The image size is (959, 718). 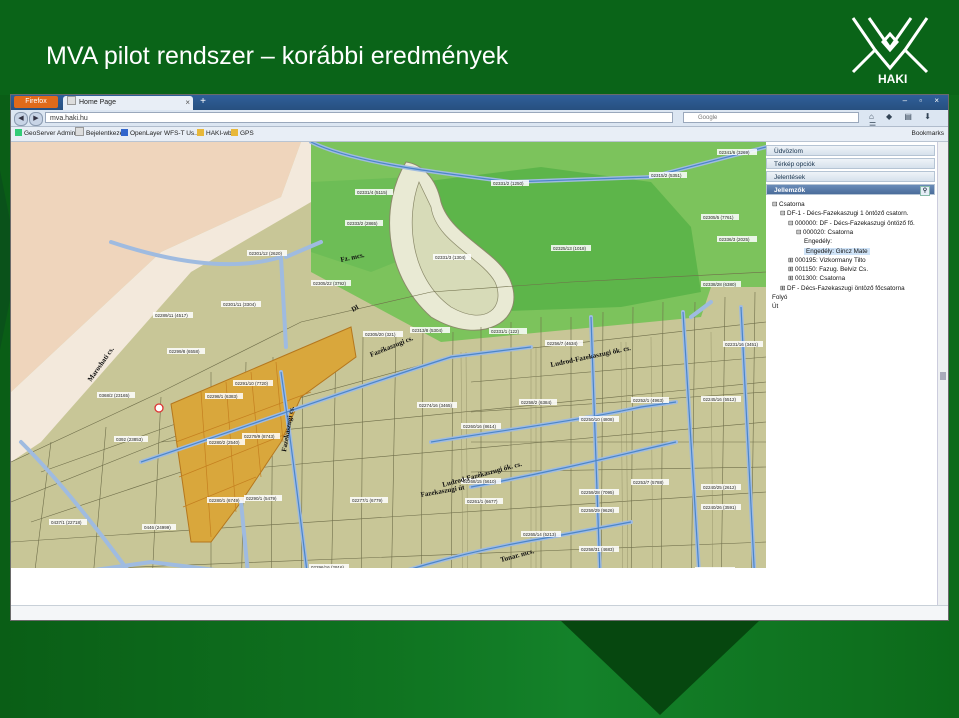 What do you see at coordinates (380, 334) in the screenshot?
I see `parcel-label: 02305/20 (321)` at bounding box center [380, 334].